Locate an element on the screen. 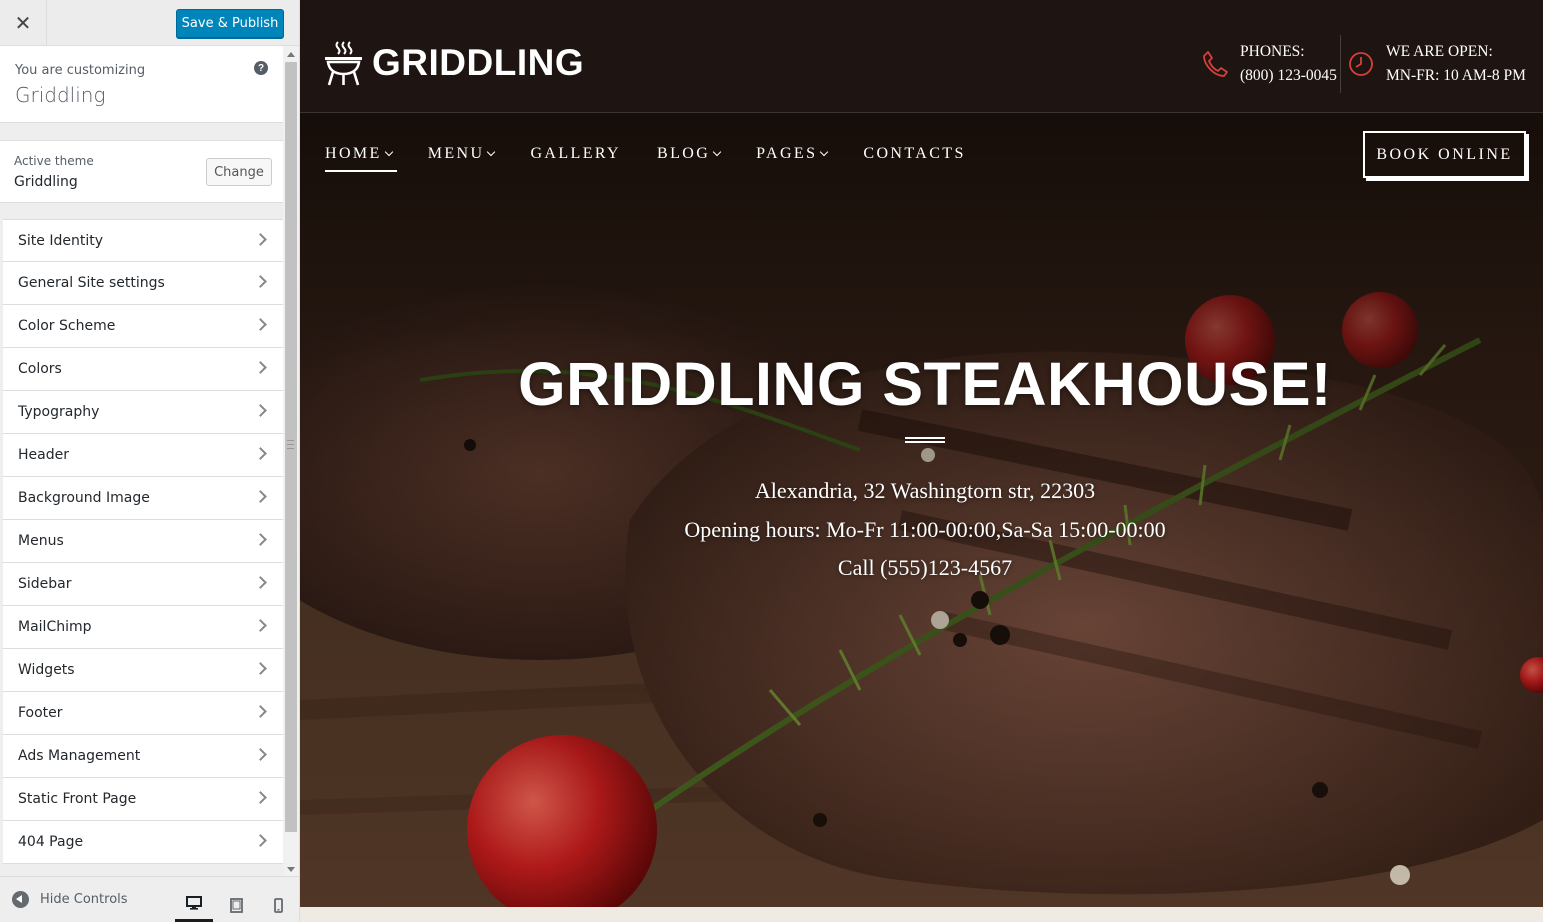  panel-label: Typography is located at coordinates (59, 412).